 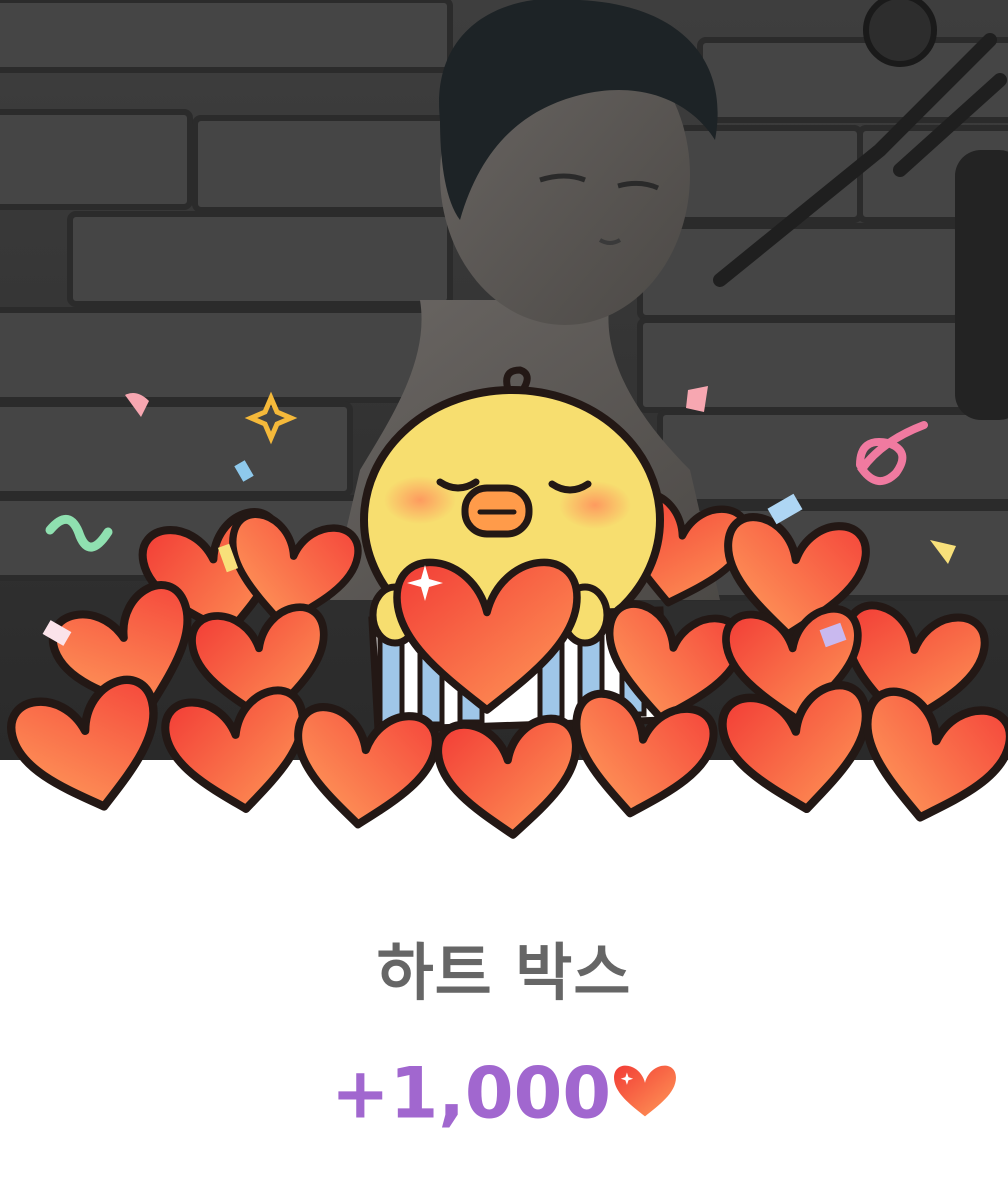 I want to click on reward-amount: +1,000, so click(x=471, y=1093).